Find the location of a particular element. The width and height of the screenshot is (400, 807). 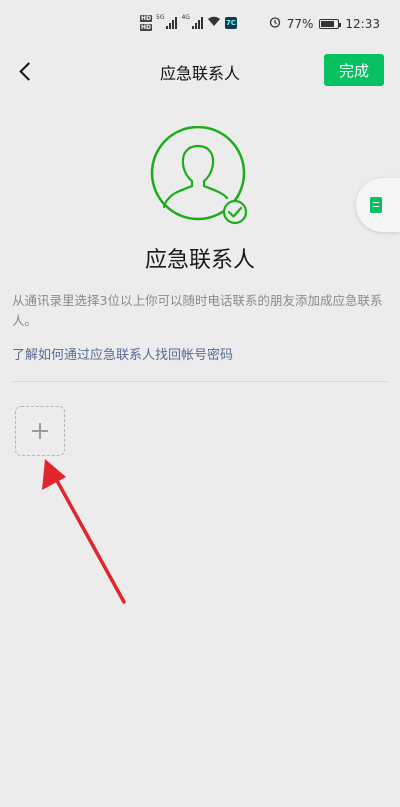

wifi-icon is located at coordinates (214, 23).